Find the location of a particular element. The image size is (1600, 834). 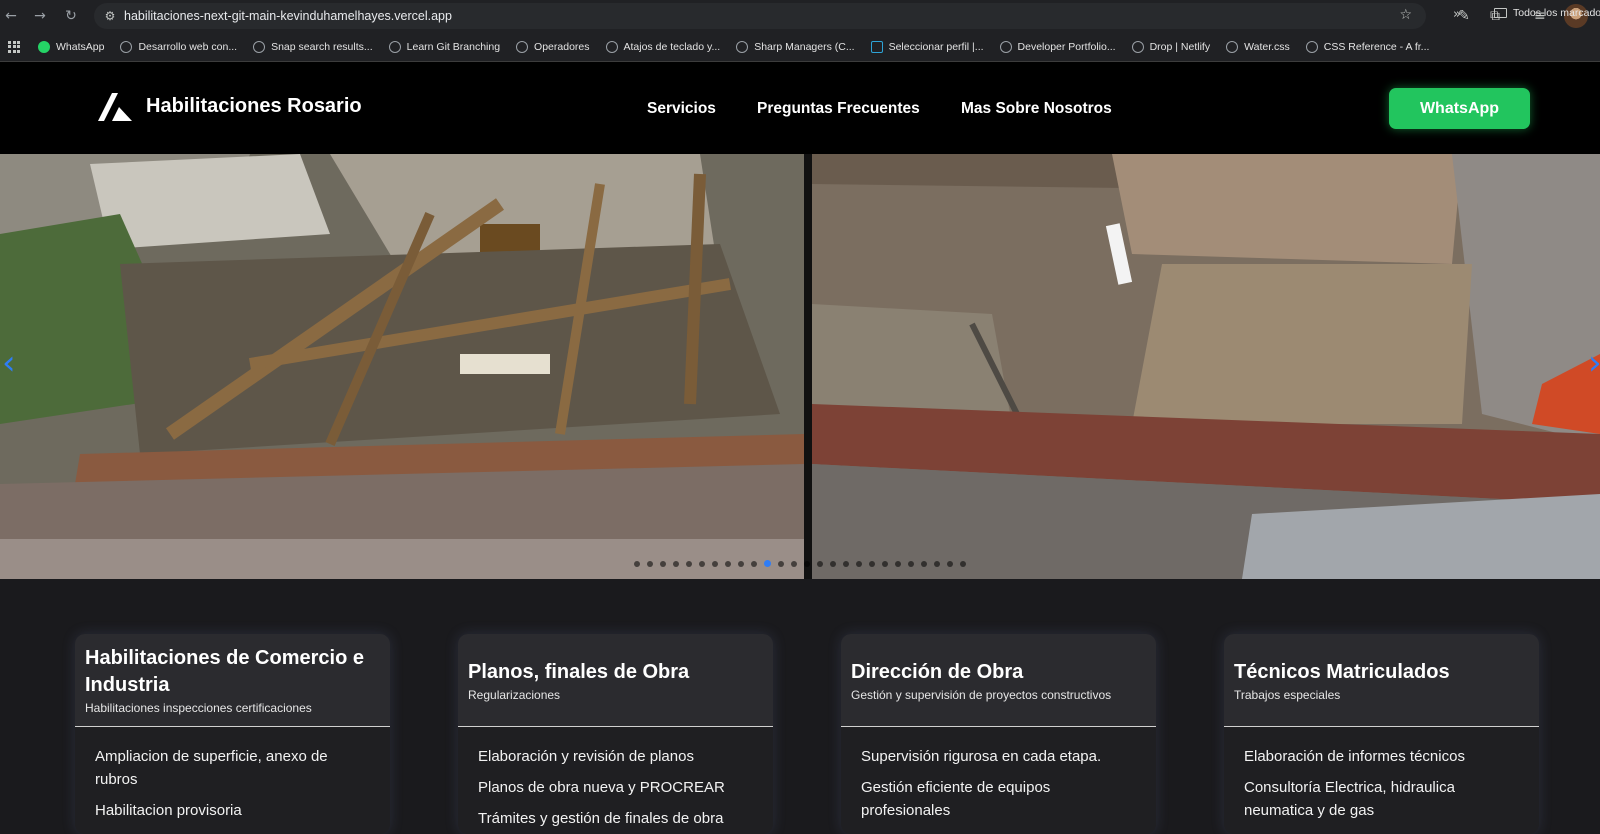

bookmark-label: Learn Git Branching is located at coordinates (453, 46).